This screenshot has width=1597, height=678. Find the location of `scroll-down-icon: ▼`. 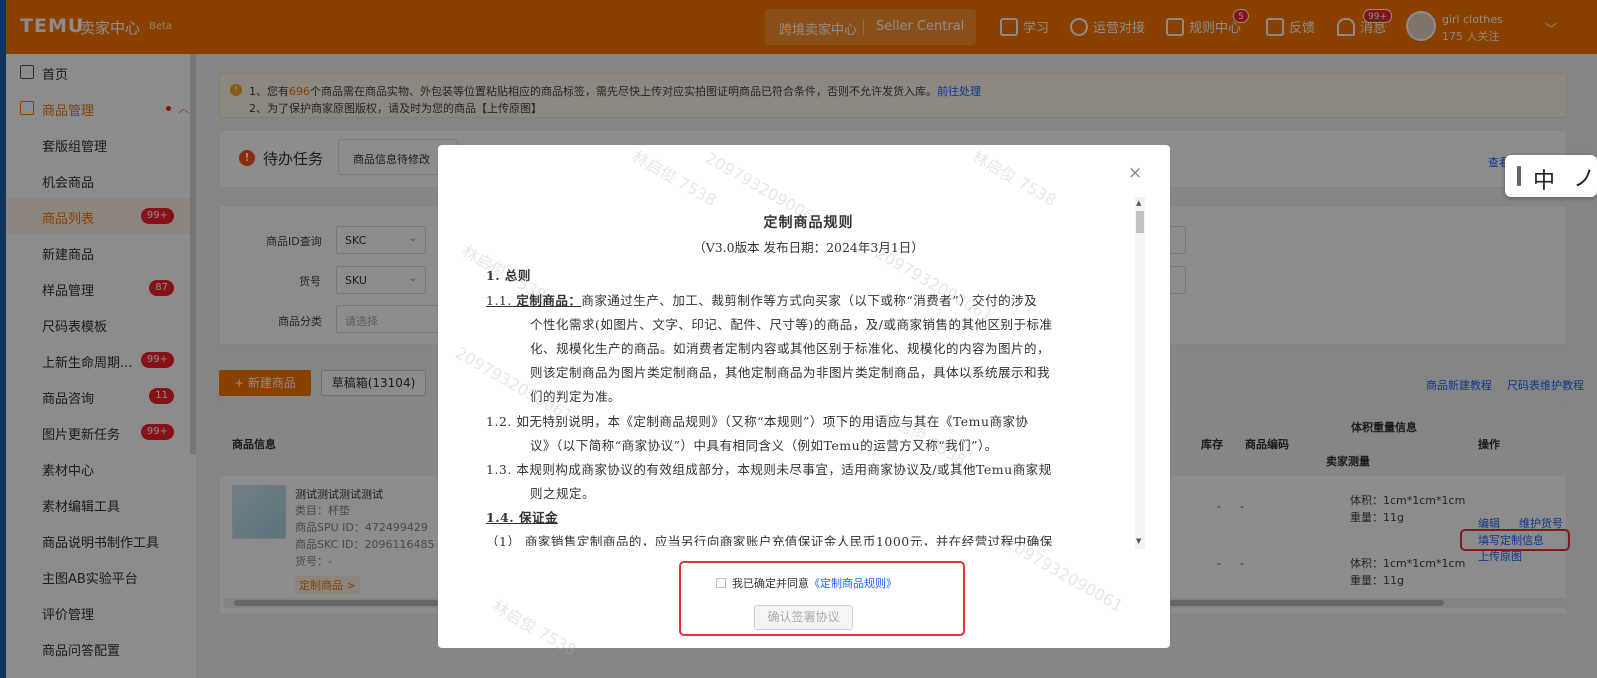

scroll-down-icon: ▼ is located at coordinates (1139, 541).